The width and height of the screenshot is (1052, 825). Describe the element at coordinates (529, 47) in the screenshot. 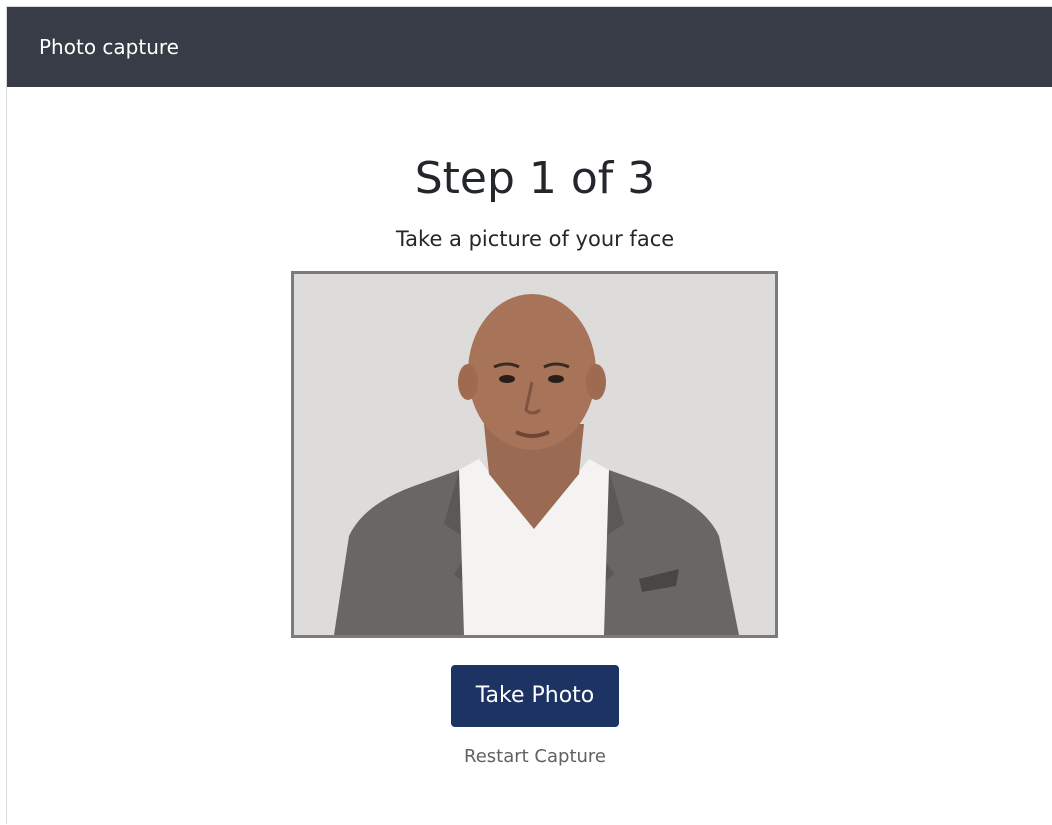

I see `header-bar: Photo capture` at that location.